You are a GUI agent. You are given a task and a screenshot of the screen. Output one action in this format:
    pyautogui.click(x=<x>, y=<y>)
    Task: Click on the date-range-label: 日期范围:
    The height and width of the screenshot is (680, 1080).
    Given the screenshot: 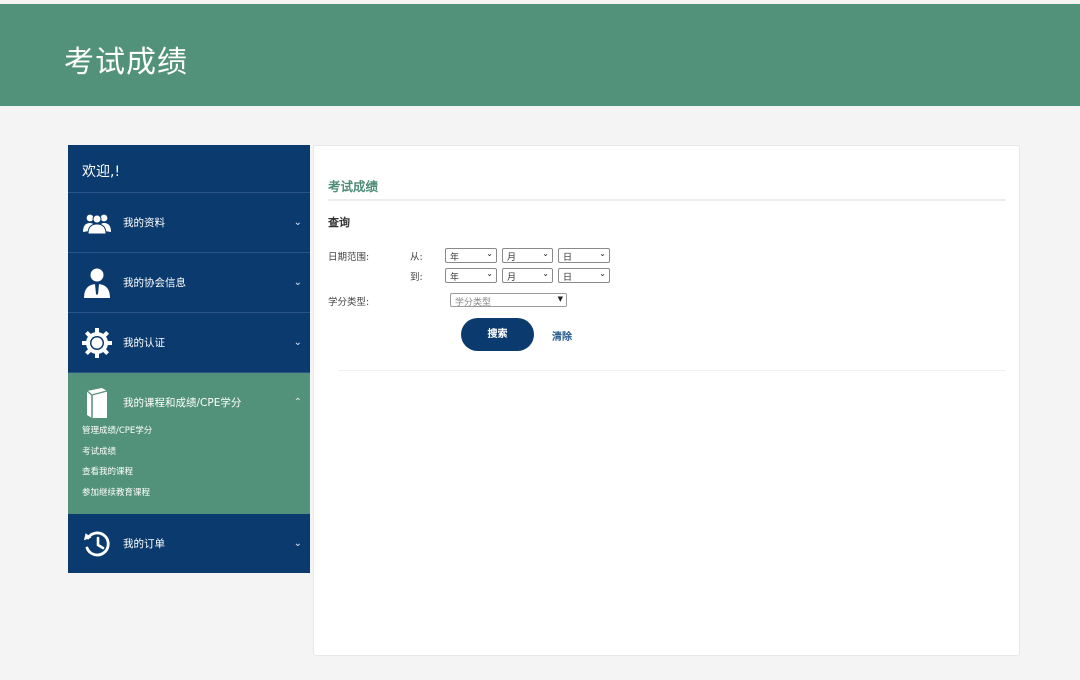 What is the action you would take?
    pyautogui.click(x=349, y=257)
    